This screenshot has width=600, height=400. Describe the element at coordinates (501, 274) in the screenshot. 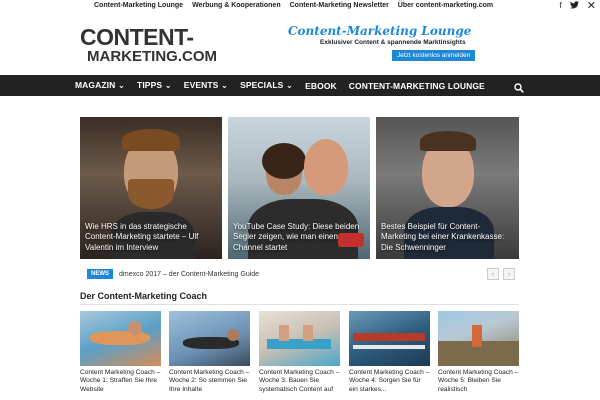

I see `ticker-controls: ‹ ›` at that location.